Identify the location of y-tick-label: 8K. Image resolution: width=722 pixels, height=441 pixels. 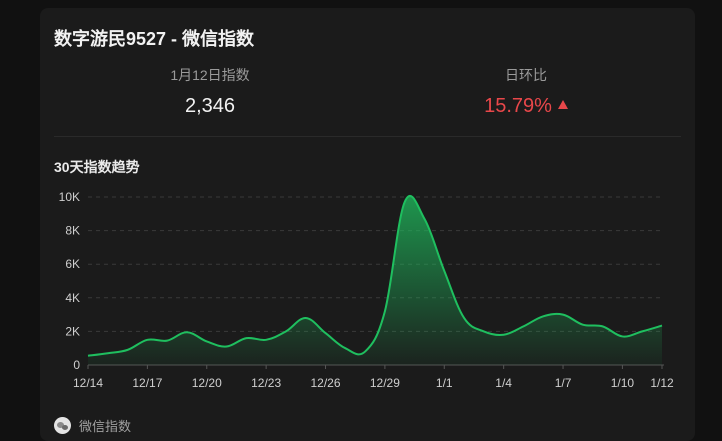
(72, 231).